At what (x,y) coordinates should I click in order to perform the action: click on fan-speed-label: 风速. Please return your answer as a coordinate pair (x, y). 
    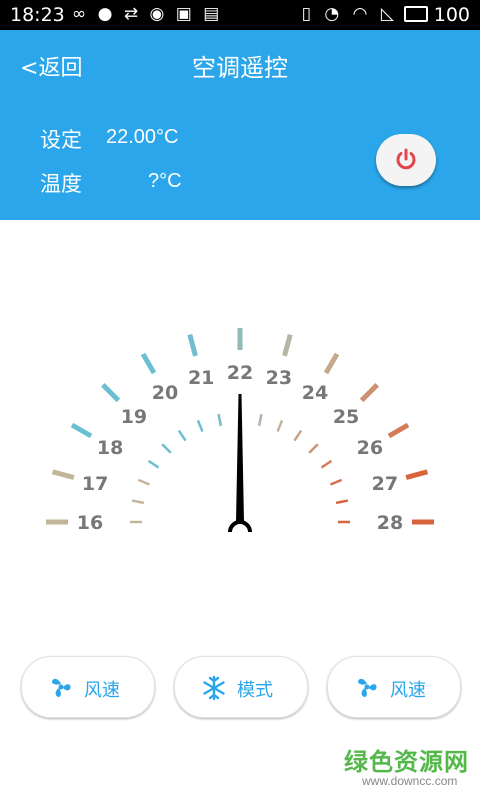
    Looking at the image, I should click on (102, 690).